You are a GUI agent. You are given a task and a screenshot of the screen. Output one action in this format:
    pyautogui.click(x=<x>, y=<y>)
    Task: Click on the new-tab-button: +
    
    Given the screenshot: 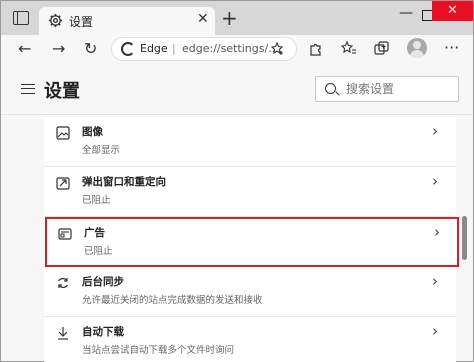 What is the action you would take?
    pyautogui.click(x=229, y=18)
    